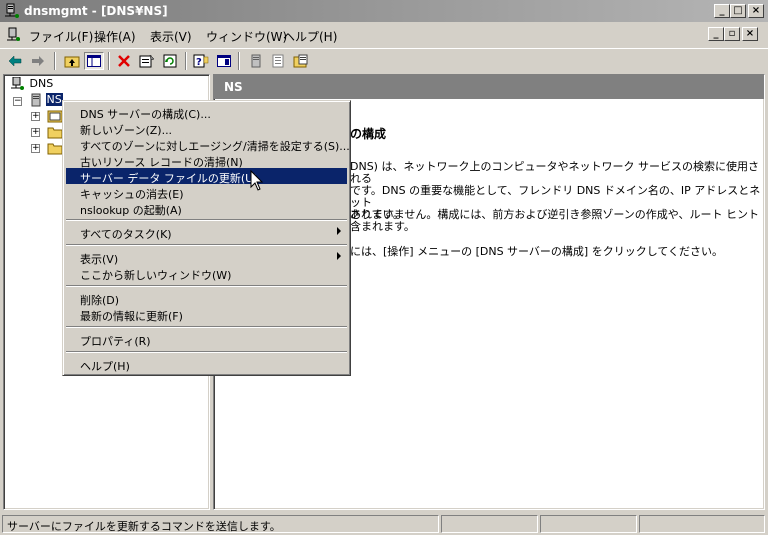 Image resolution: width=768 pixels, height=535 pixels. I want to click on list-icon, so click(278, 61).